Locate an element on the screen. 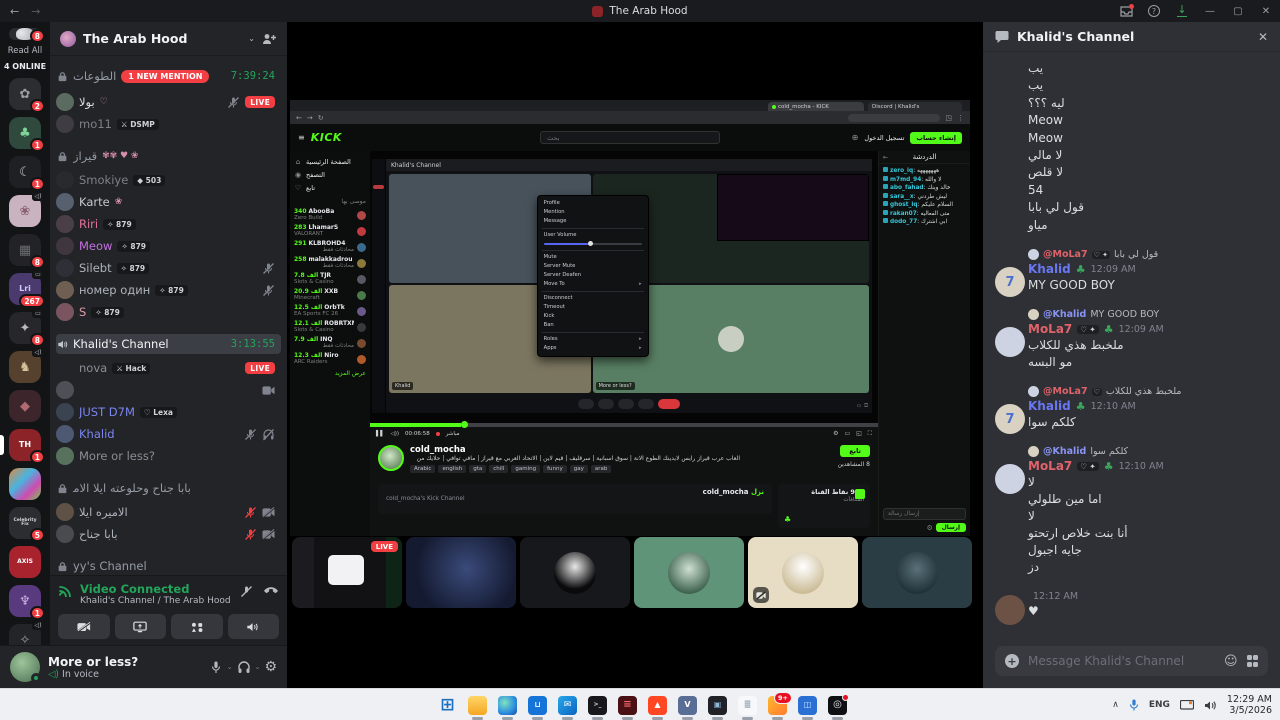  sidebar-row: Silebt ✧ 879 is located at coordinates (168, 268).